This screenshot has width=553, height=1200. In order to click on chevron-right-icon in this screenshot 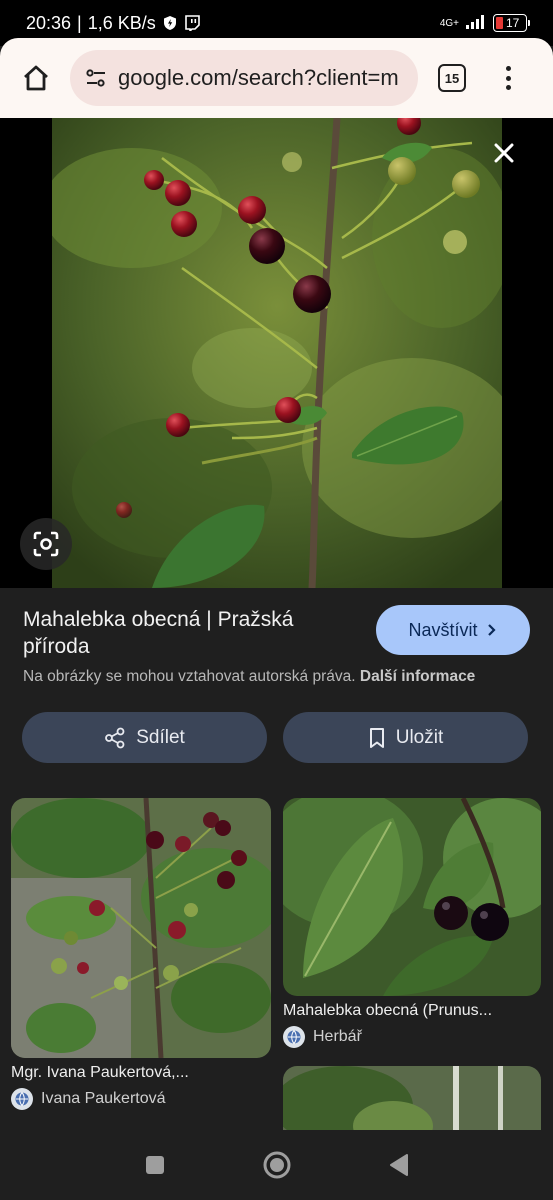, I will do `click(491, 630)`.